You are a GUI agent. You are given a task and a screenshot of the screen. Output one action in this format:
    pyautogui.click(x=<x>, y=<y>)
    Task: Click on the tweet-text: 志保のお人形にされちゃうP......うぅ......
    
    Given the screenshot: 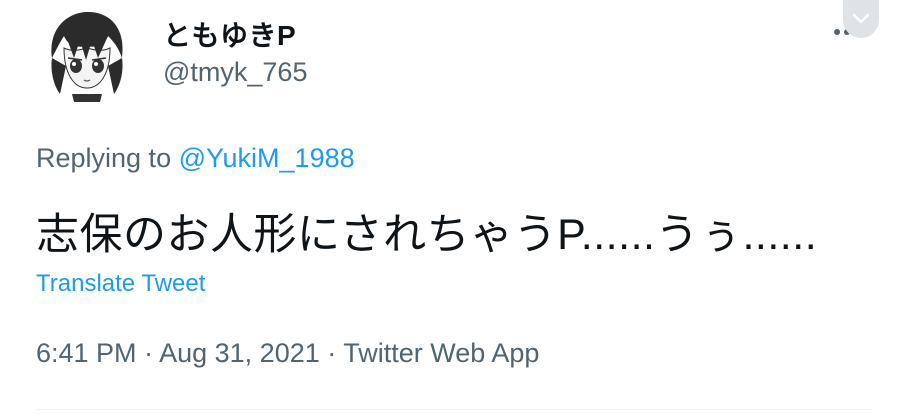 What is the action you would take?
    pyautogui.click(x=427, y=235)
    